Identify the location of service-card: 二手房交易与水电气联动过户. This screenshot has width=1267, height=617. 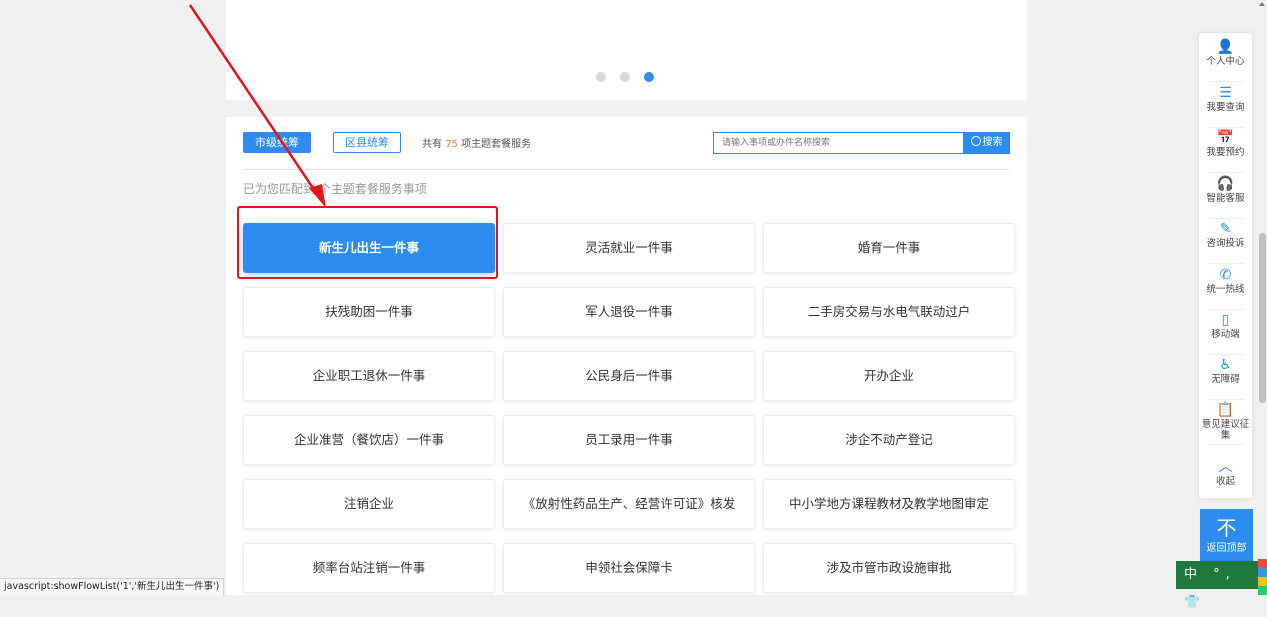
(889, 312).